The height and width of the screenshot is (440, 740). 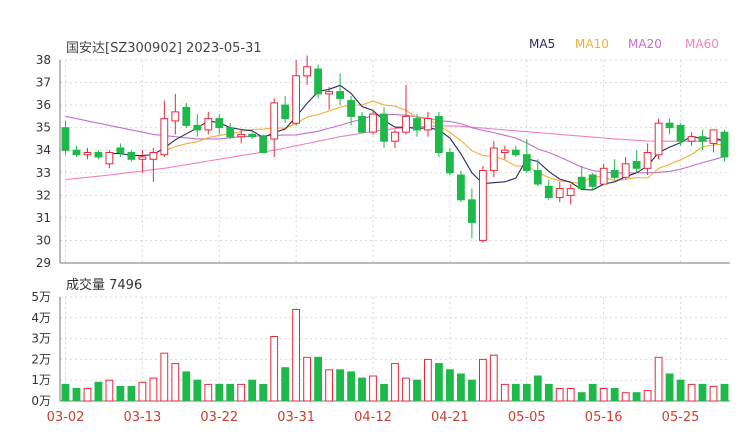 What do you see at coordinates (681, 417) in the screenshot?
I see `x-tick-label: 05-25` at bounding box center [681, 417].